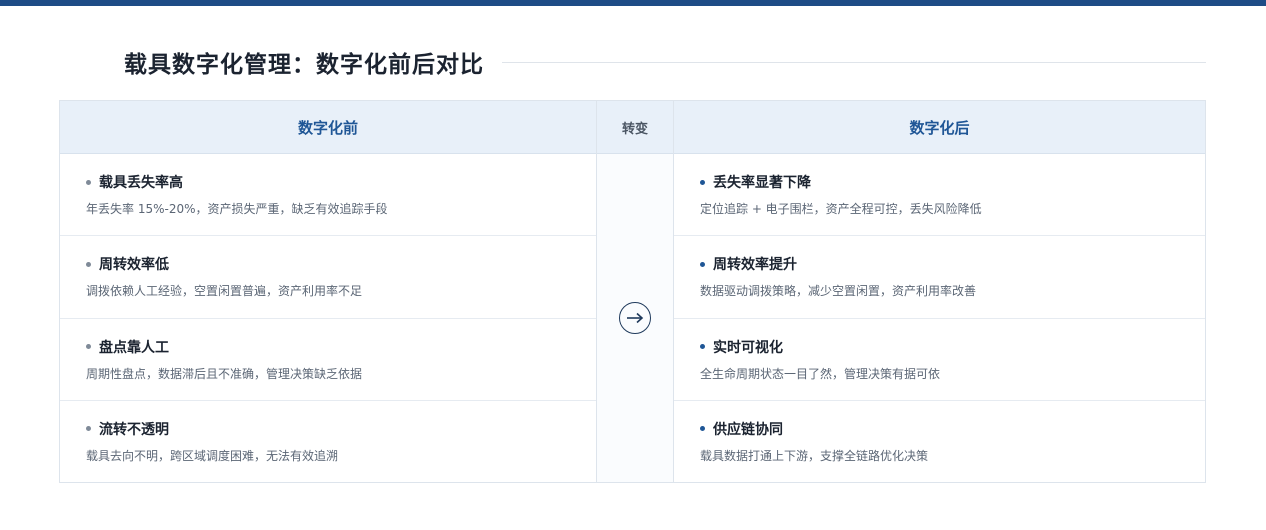  Describe the element at coordinates (635, 127) in the screenshot. I see `transition-header: 转变` at that location.